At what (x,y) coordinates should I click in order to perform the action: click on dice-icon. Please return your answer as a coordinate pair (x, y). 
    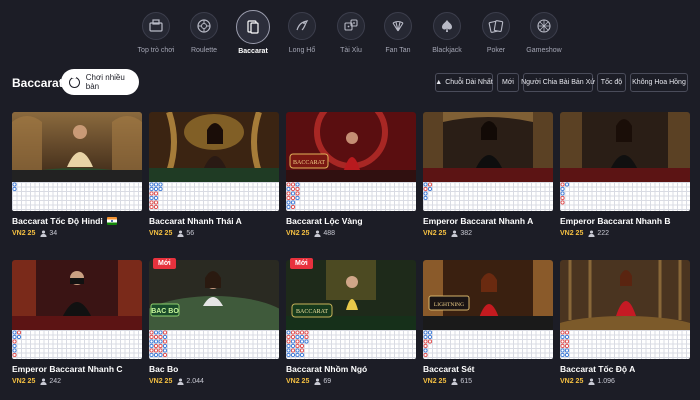
    Looking at the image, I should click on (351, 26).